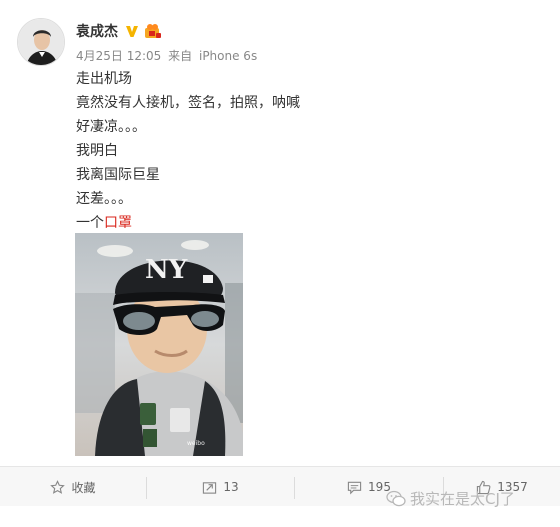 This screenshot has height=527, width=560. I want to click on wechat-icon, so click(396, 498).